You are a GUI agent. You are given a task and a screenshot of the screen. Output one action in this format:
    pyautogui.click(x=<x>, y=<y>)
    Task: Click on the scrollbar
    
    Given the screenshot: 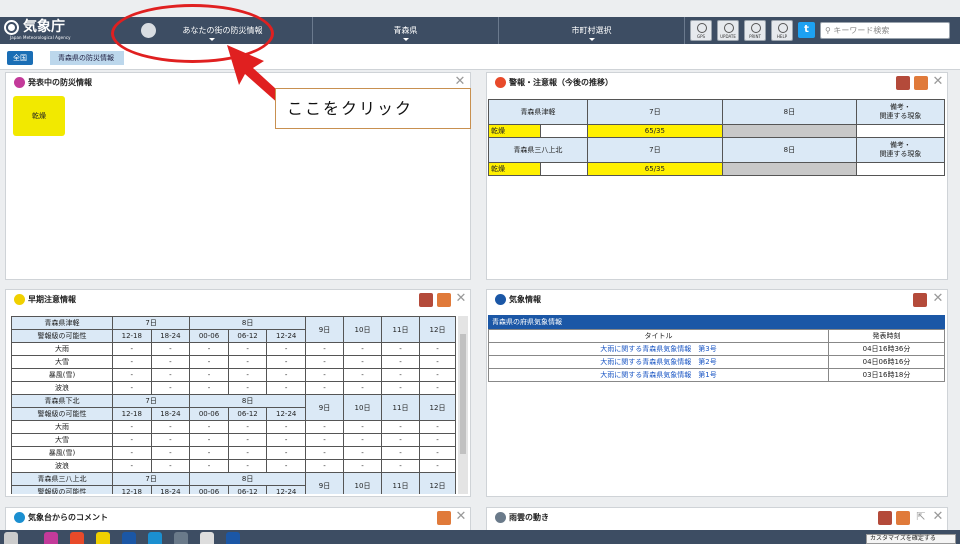 What is the action you would take?
    pyautogui.click(x=463, y=405)
    